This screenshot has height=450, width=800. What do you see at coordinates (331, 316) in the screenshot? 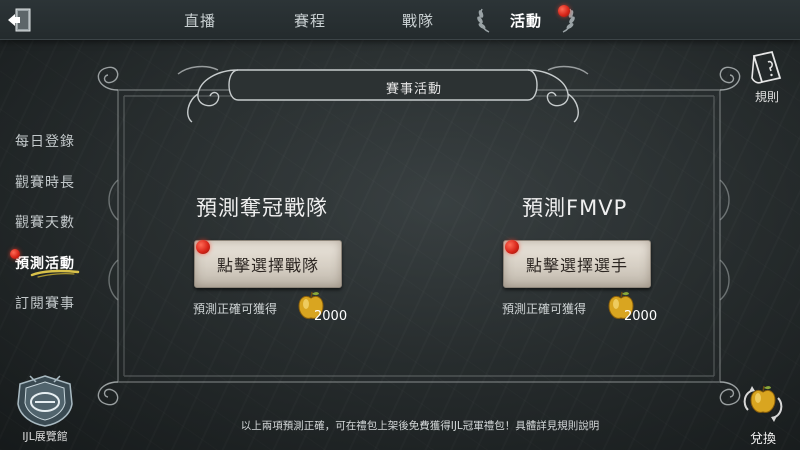
I see `champion-reward-amount: 2000` at bounding box center [331, 316].